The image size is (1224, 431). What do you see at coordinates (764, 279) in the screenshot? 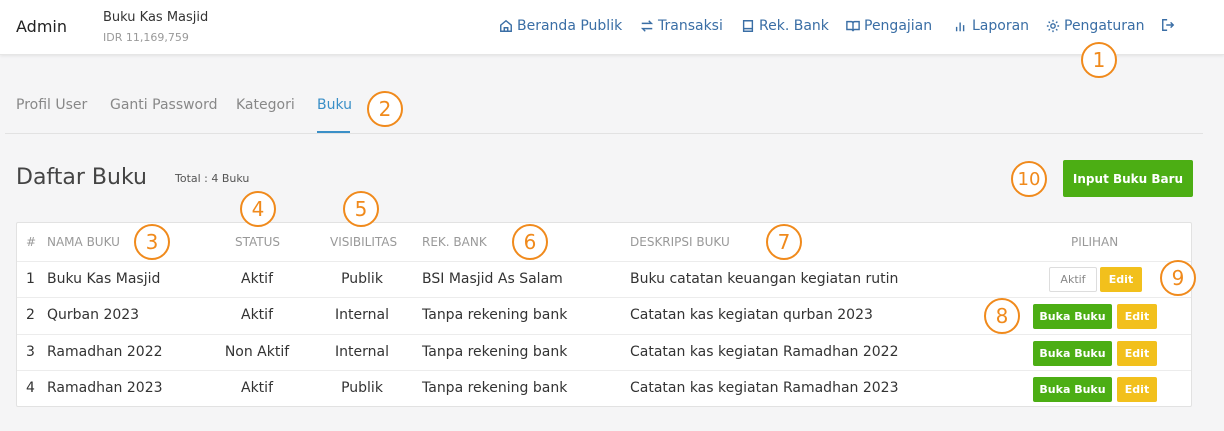
I see `book-description: Buku catatan keuangan kegiatan rutin` at bounding box center [764, 279].